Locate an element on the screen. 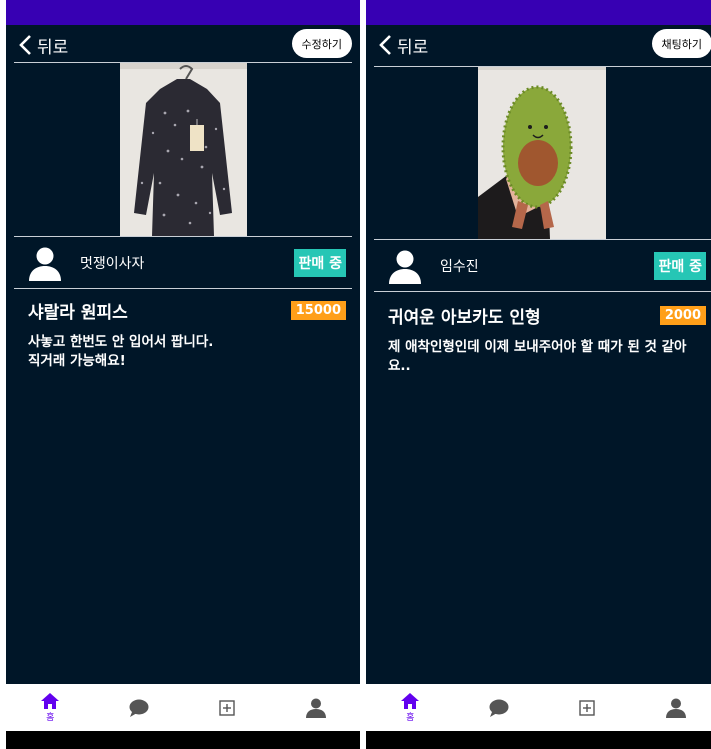 The width and height of the screenshot is (711, 749). edit-button: 수정하기 is located at coordinates (321, 43).